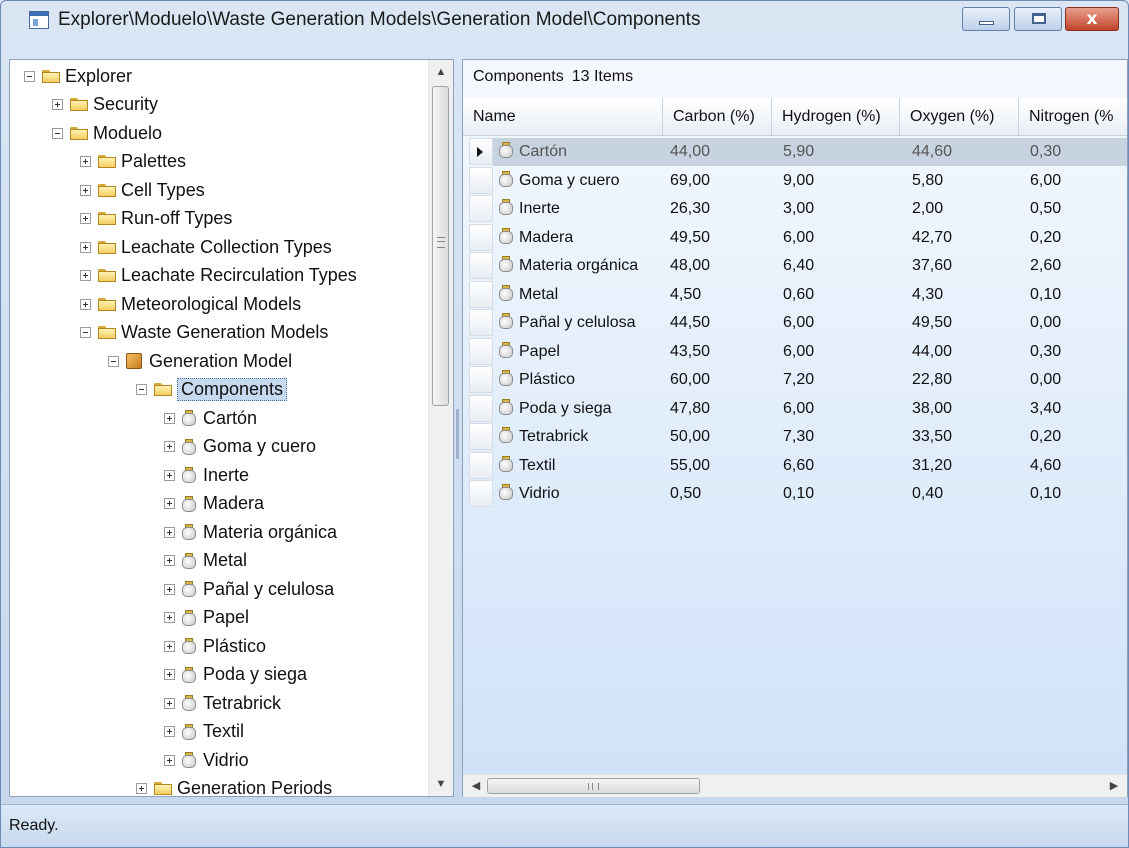 The width and height of the screenshot is (1129, 848). What do you see at coordinates (1038, 19) in the screenshot?
I see `maximize-button` at bounding box center [1038, 19].